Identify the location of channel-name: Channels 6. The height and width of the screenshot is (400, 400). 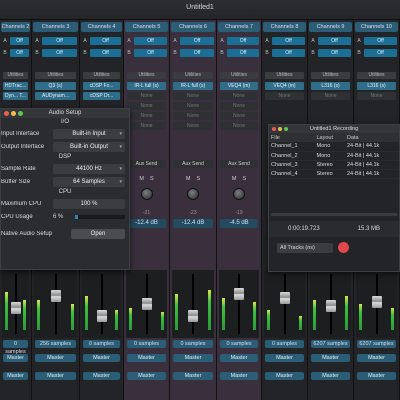
(193, 27).